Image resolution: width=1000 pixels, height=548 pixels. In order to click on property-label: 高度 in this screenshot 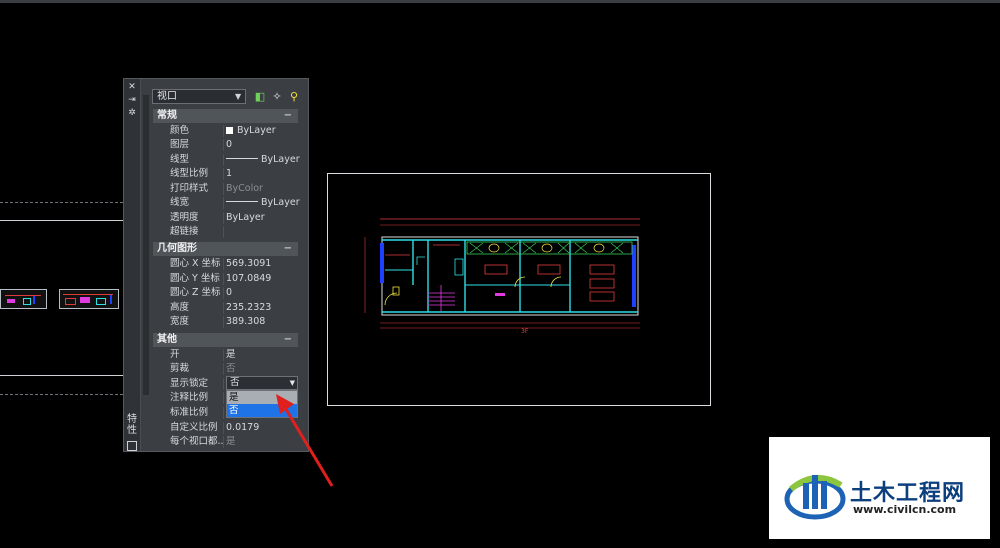, I will do `click(180, 307)`.